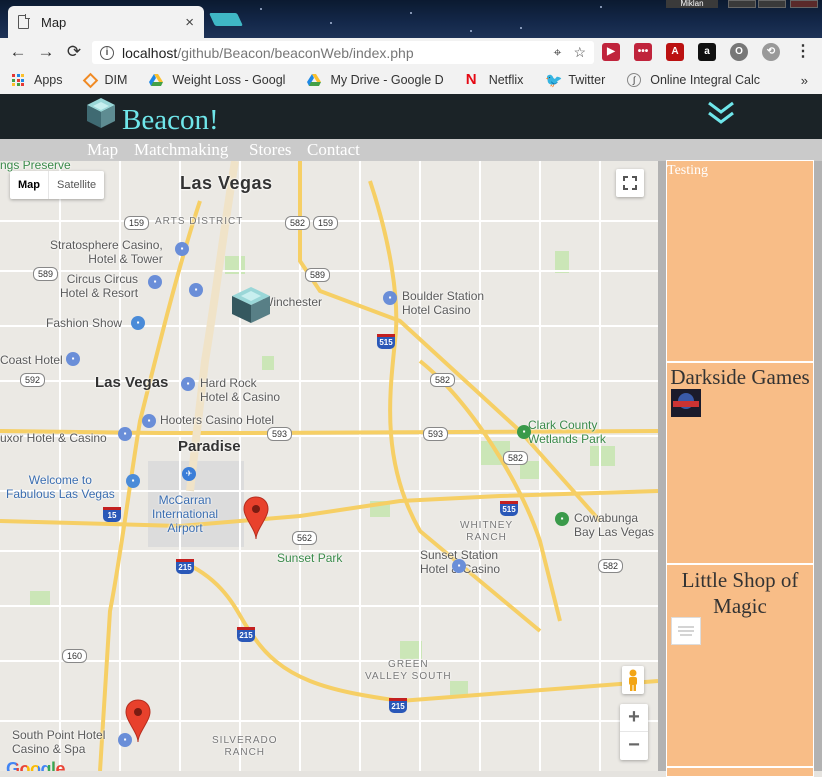  What do you see at coordinates (60, 487) in the screenshot?
I see `map-label: Welcome to Fabulous Las Vegas` at bounding box center [60, 487].